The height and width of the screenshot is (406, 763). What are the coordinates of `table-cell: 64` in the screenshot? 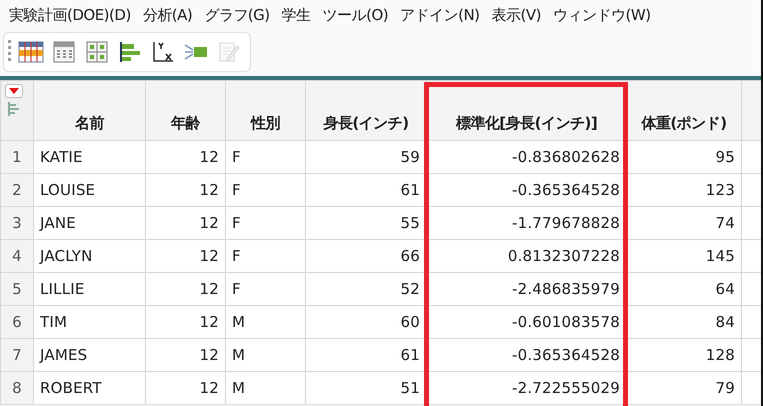 It's located at (684, 289).